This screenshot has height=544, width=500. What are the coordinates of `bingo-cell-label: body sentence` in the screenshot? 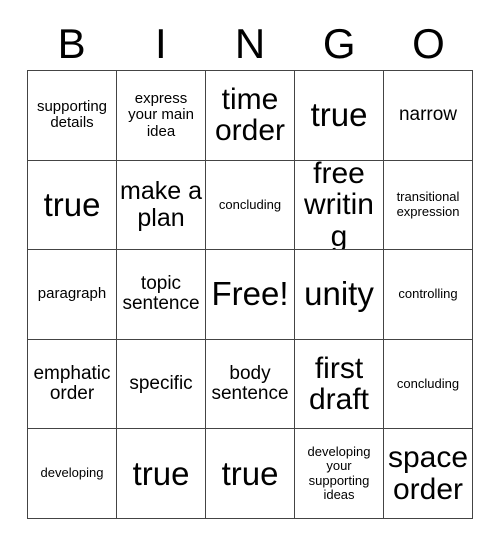 It's located at (250, 383).